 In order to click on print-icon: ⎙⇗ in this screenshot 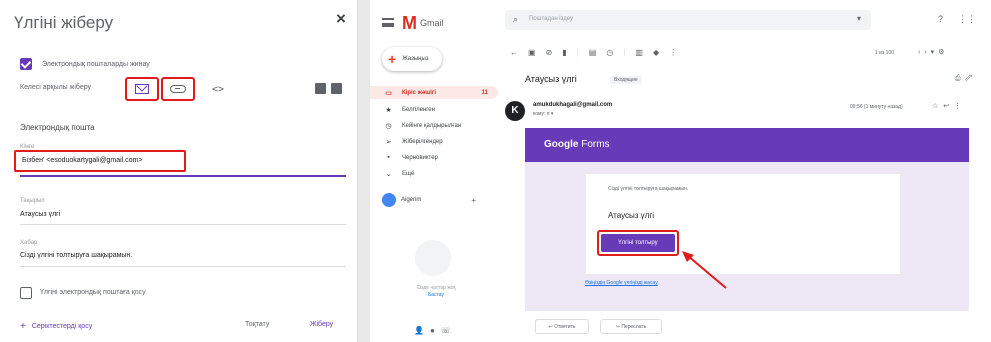, I will do `click(965, 79)`.